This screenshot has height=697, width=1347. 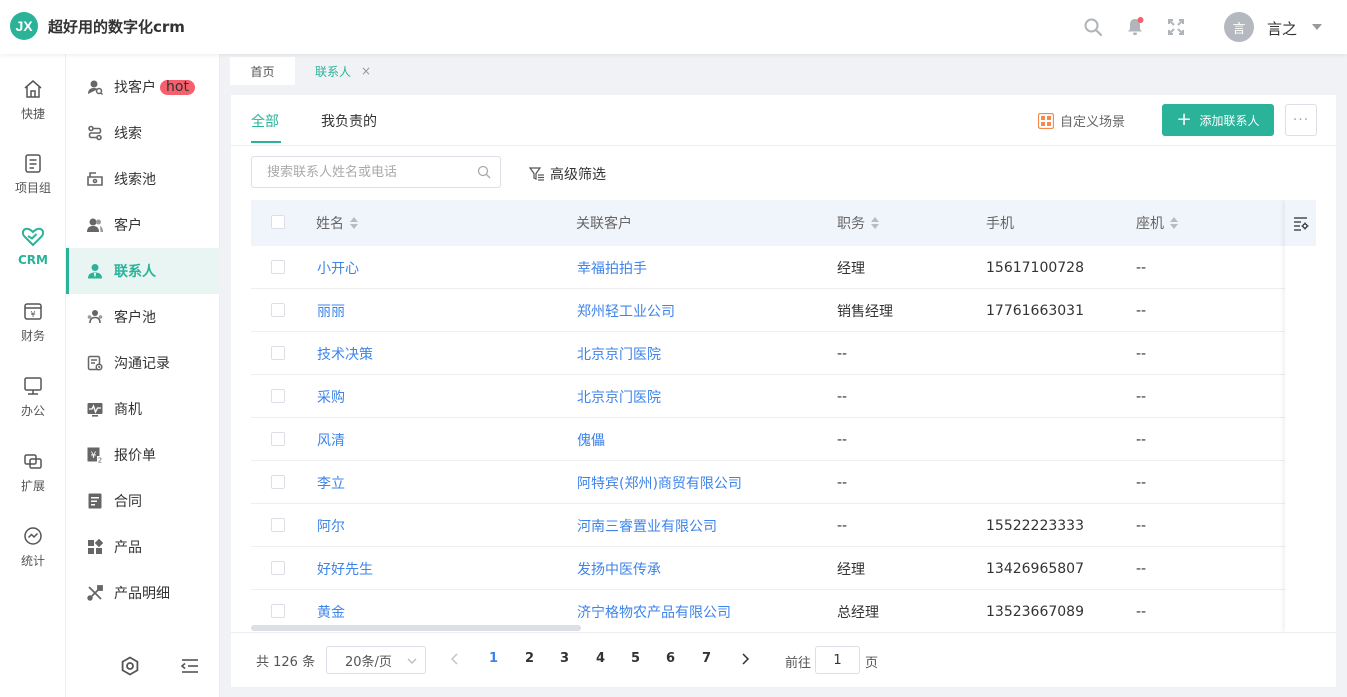 What do you see at coordinates (604, 223) in the screenshot?
I see `column-header-customer: 关联客户` at bounding box center [604, 223].